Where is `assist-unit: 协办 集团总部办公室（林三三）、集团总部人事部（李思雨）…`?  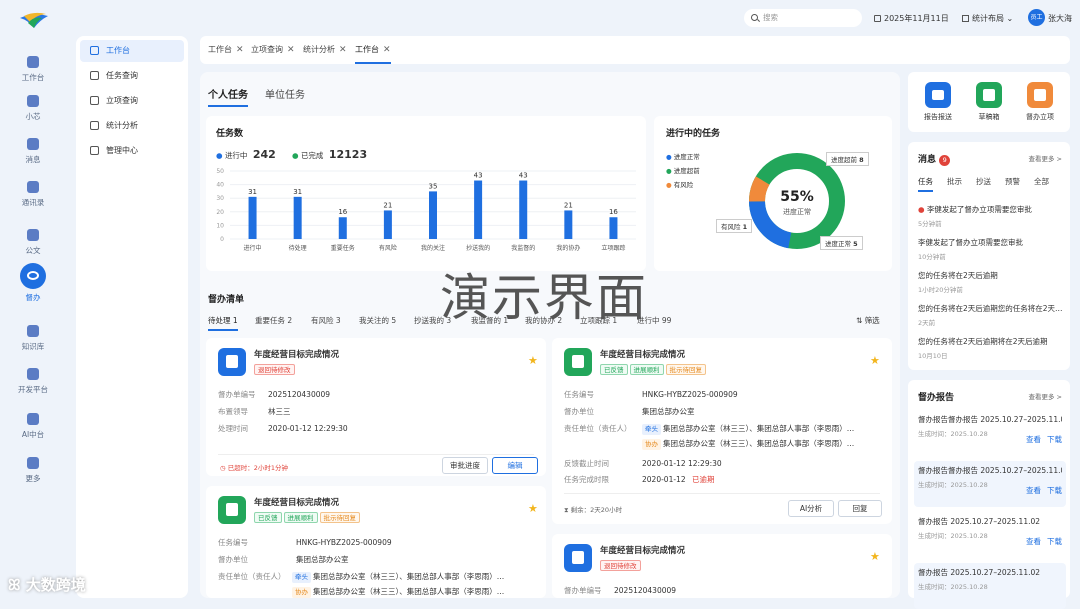 assist-unit: 协办 集团总部办公室（林三三）、集团总部人事部（李思雨）… is located at coordinates (415, 592).